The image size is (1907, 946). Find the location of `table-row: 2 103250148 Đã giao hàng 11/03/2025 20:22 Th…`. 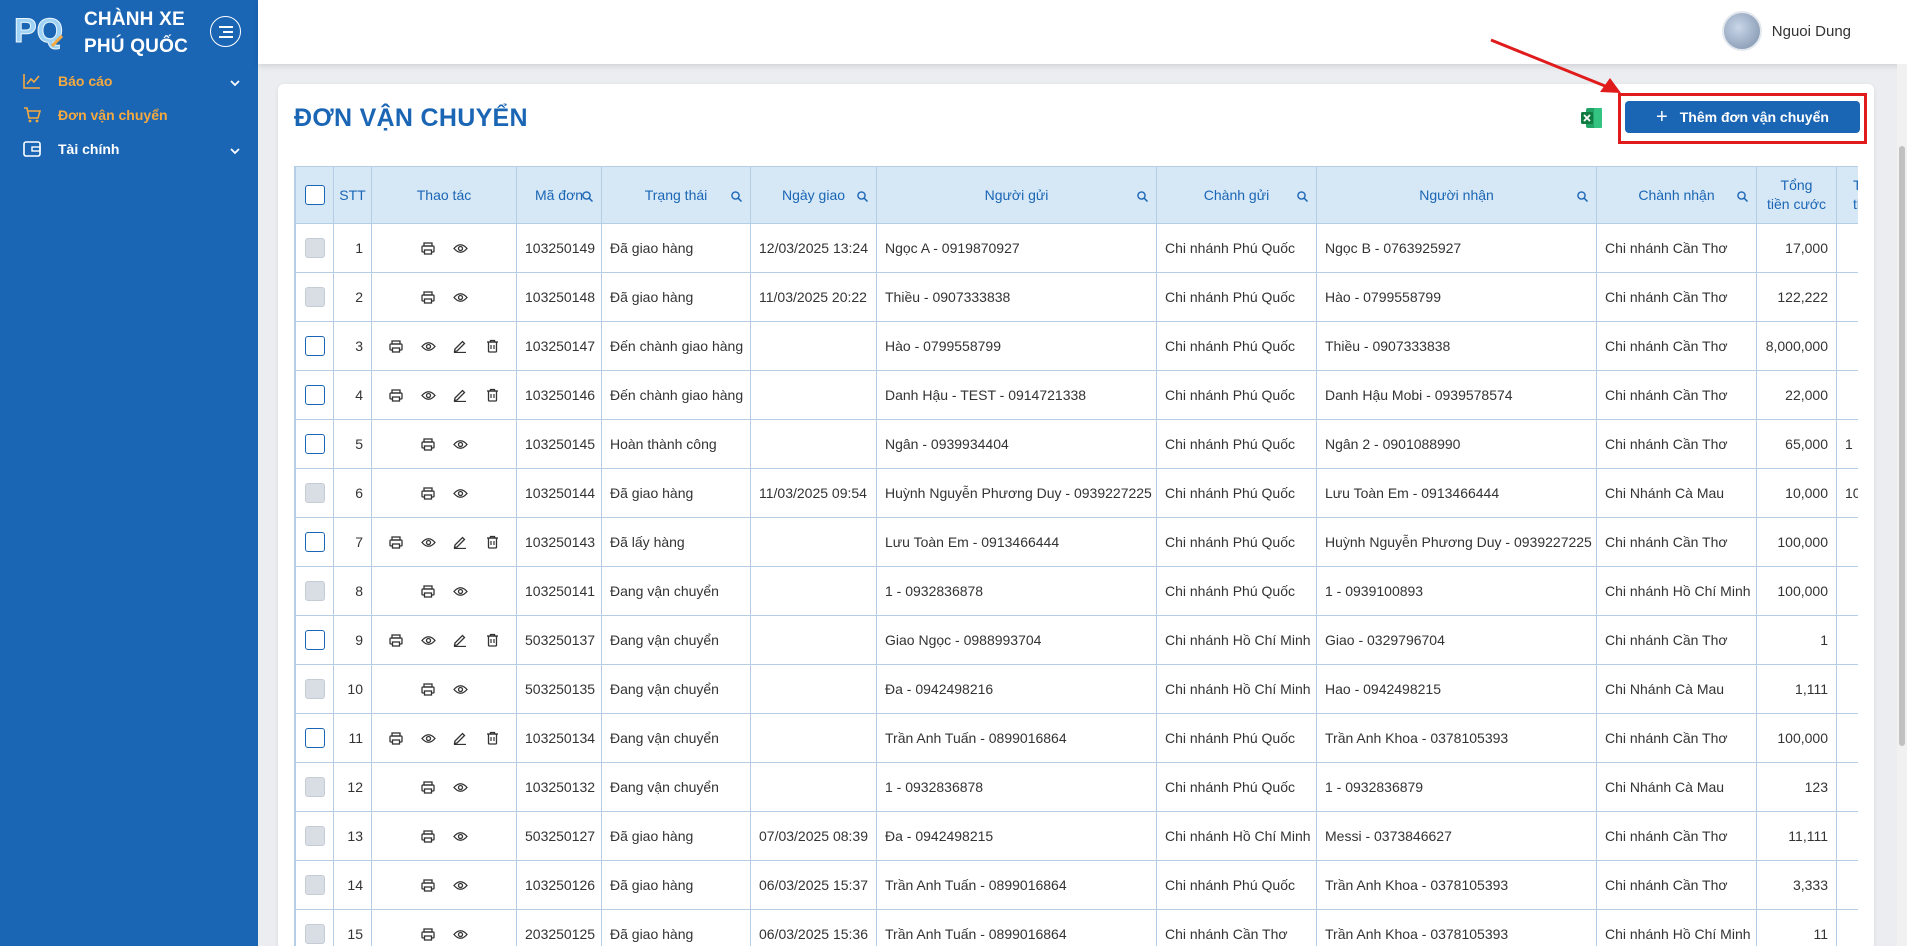

table-row: 2 103250148 Đã giao hàng 11/03/2025 20:22 Th… is located at coordinates (1076, 297).